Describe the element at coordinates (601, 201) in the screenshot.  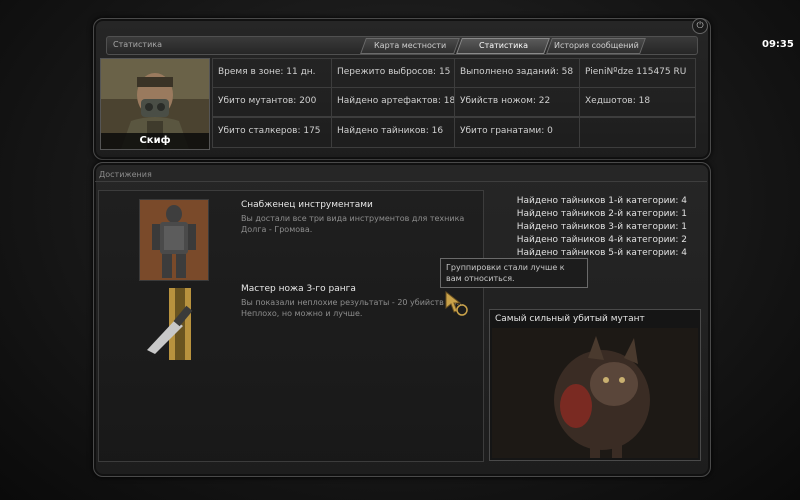
I see `cache-row-1: Найдено тайников 1-й категории: 4` at that location.